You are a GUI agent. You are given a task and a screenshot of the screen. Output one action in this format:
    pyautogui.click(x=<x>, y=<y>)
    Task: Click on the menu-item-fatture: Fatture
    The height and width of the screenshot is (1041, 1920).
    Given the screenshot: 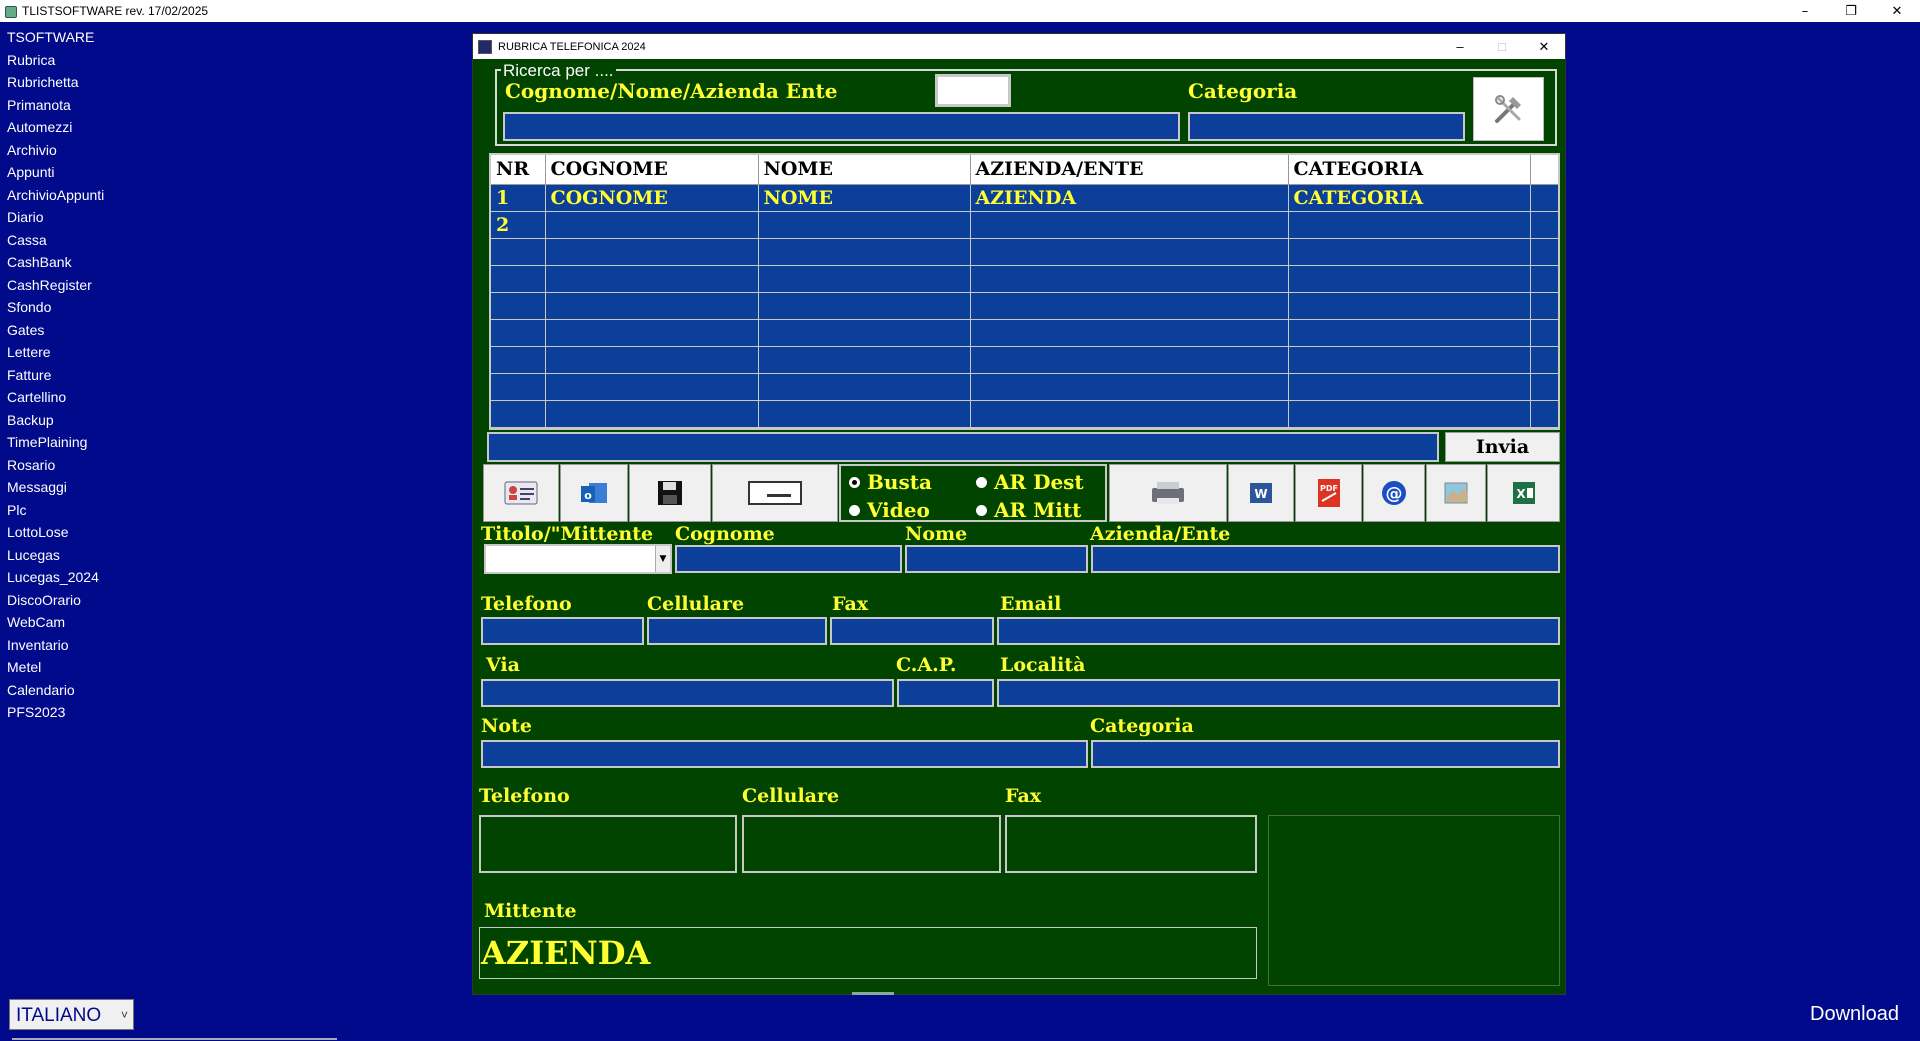 What is the action you would take?
    pyautogui.click(x=100, y=375)
    